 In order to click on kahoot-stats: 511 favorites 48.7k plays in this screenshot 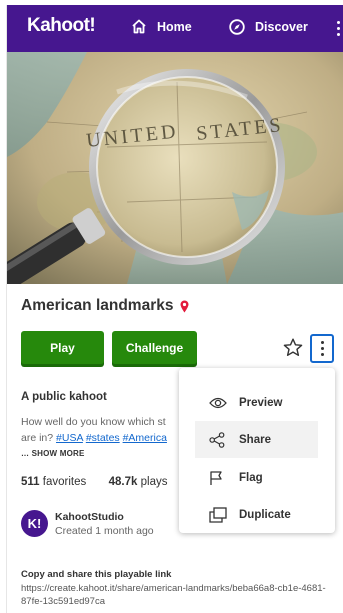, I will do `click(94, 482)`.